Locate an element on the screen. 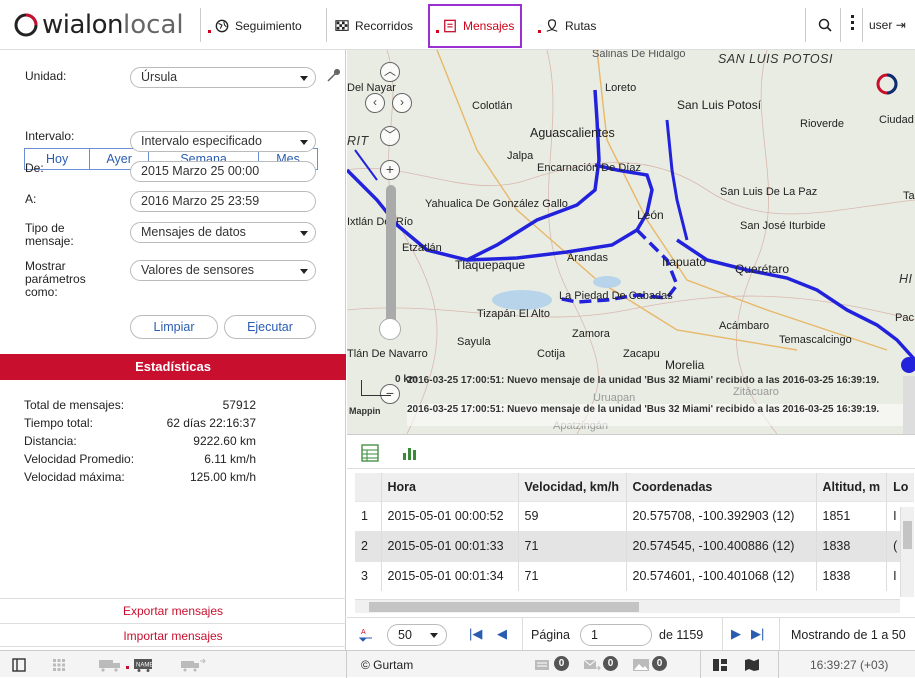 The image size is (915, 678). chevron-down-icon is located at coordinates (304, 271).